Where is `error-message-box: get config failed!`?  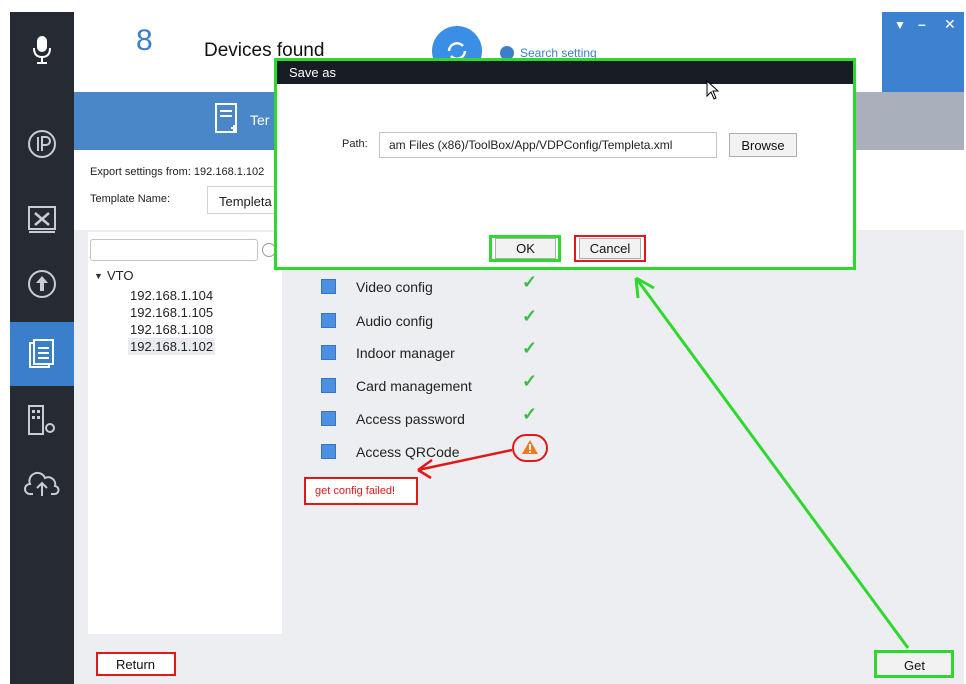
error-message-box: get config failed! is located at coordinates (361, 491).